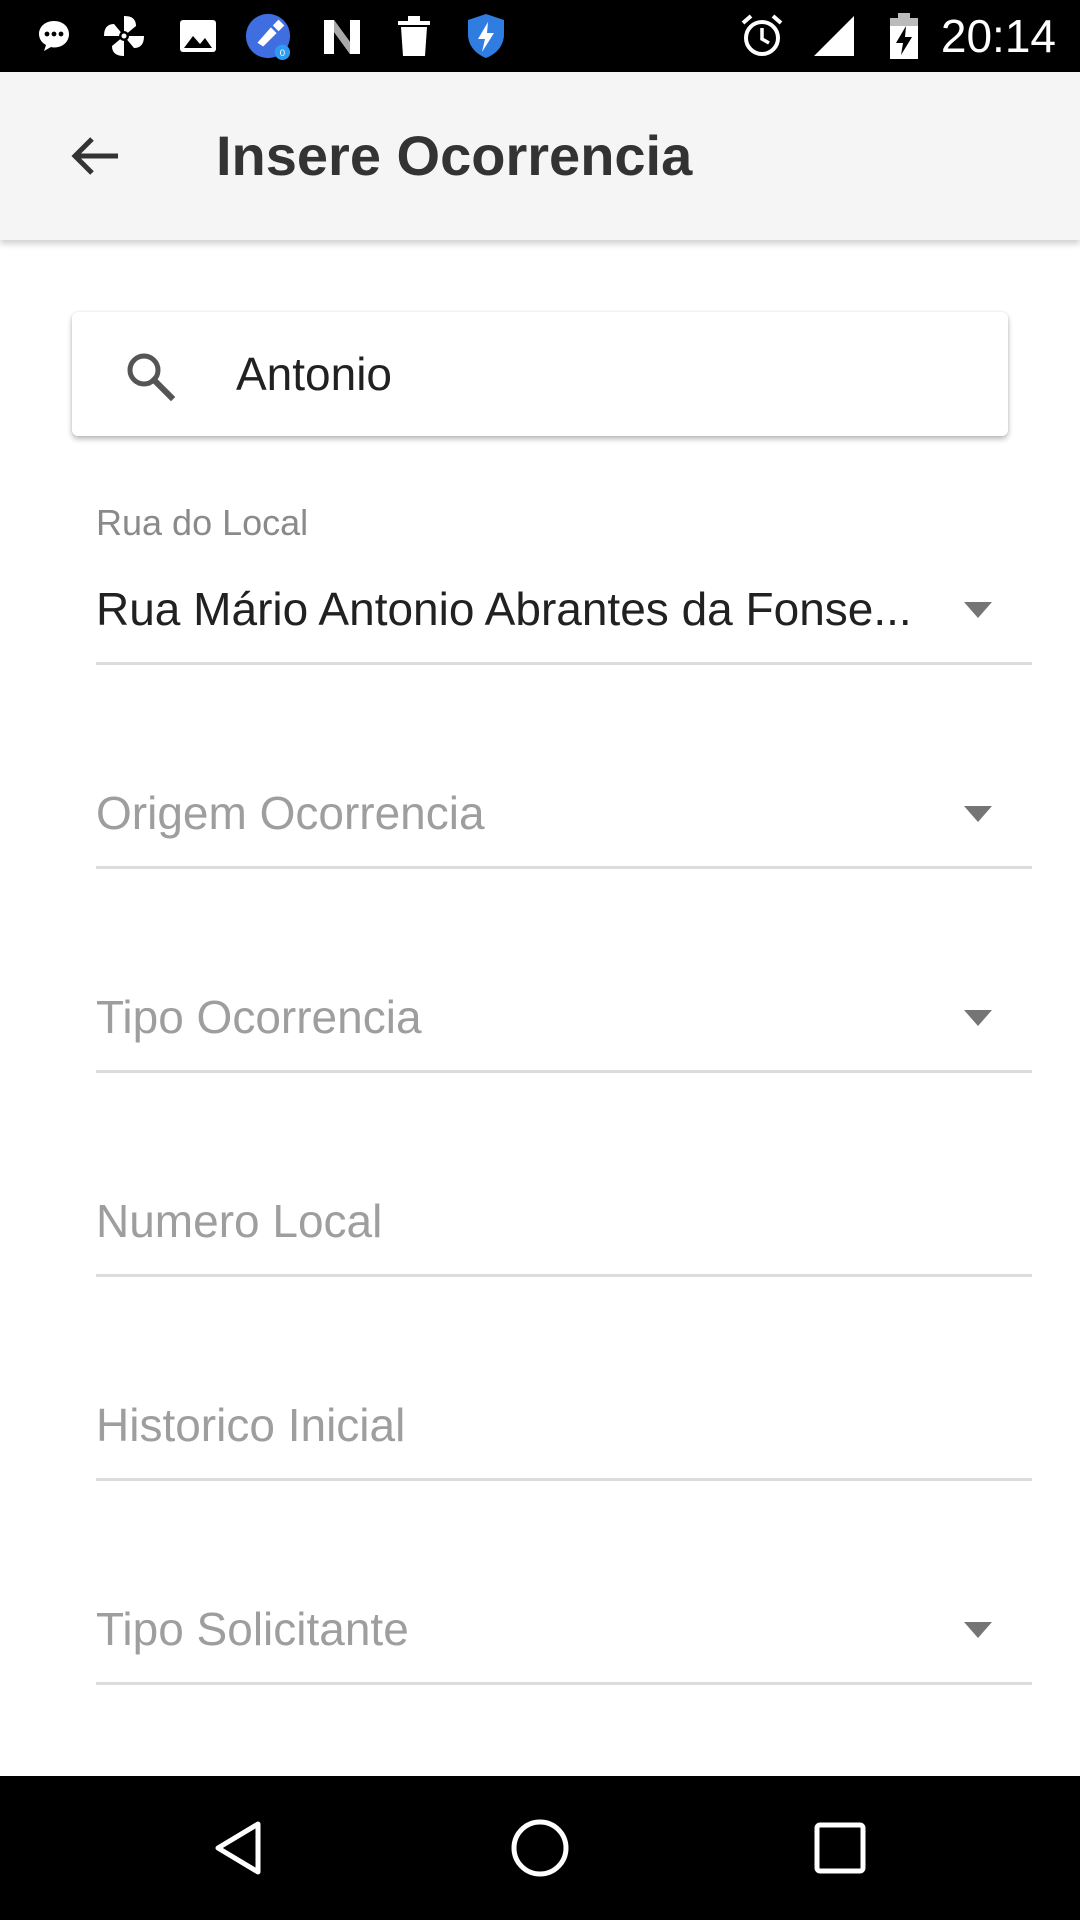 Image resolution: width=1080 pixels, height=1920 pixels. I want to click on nav-home-button, so click(540, 1848).